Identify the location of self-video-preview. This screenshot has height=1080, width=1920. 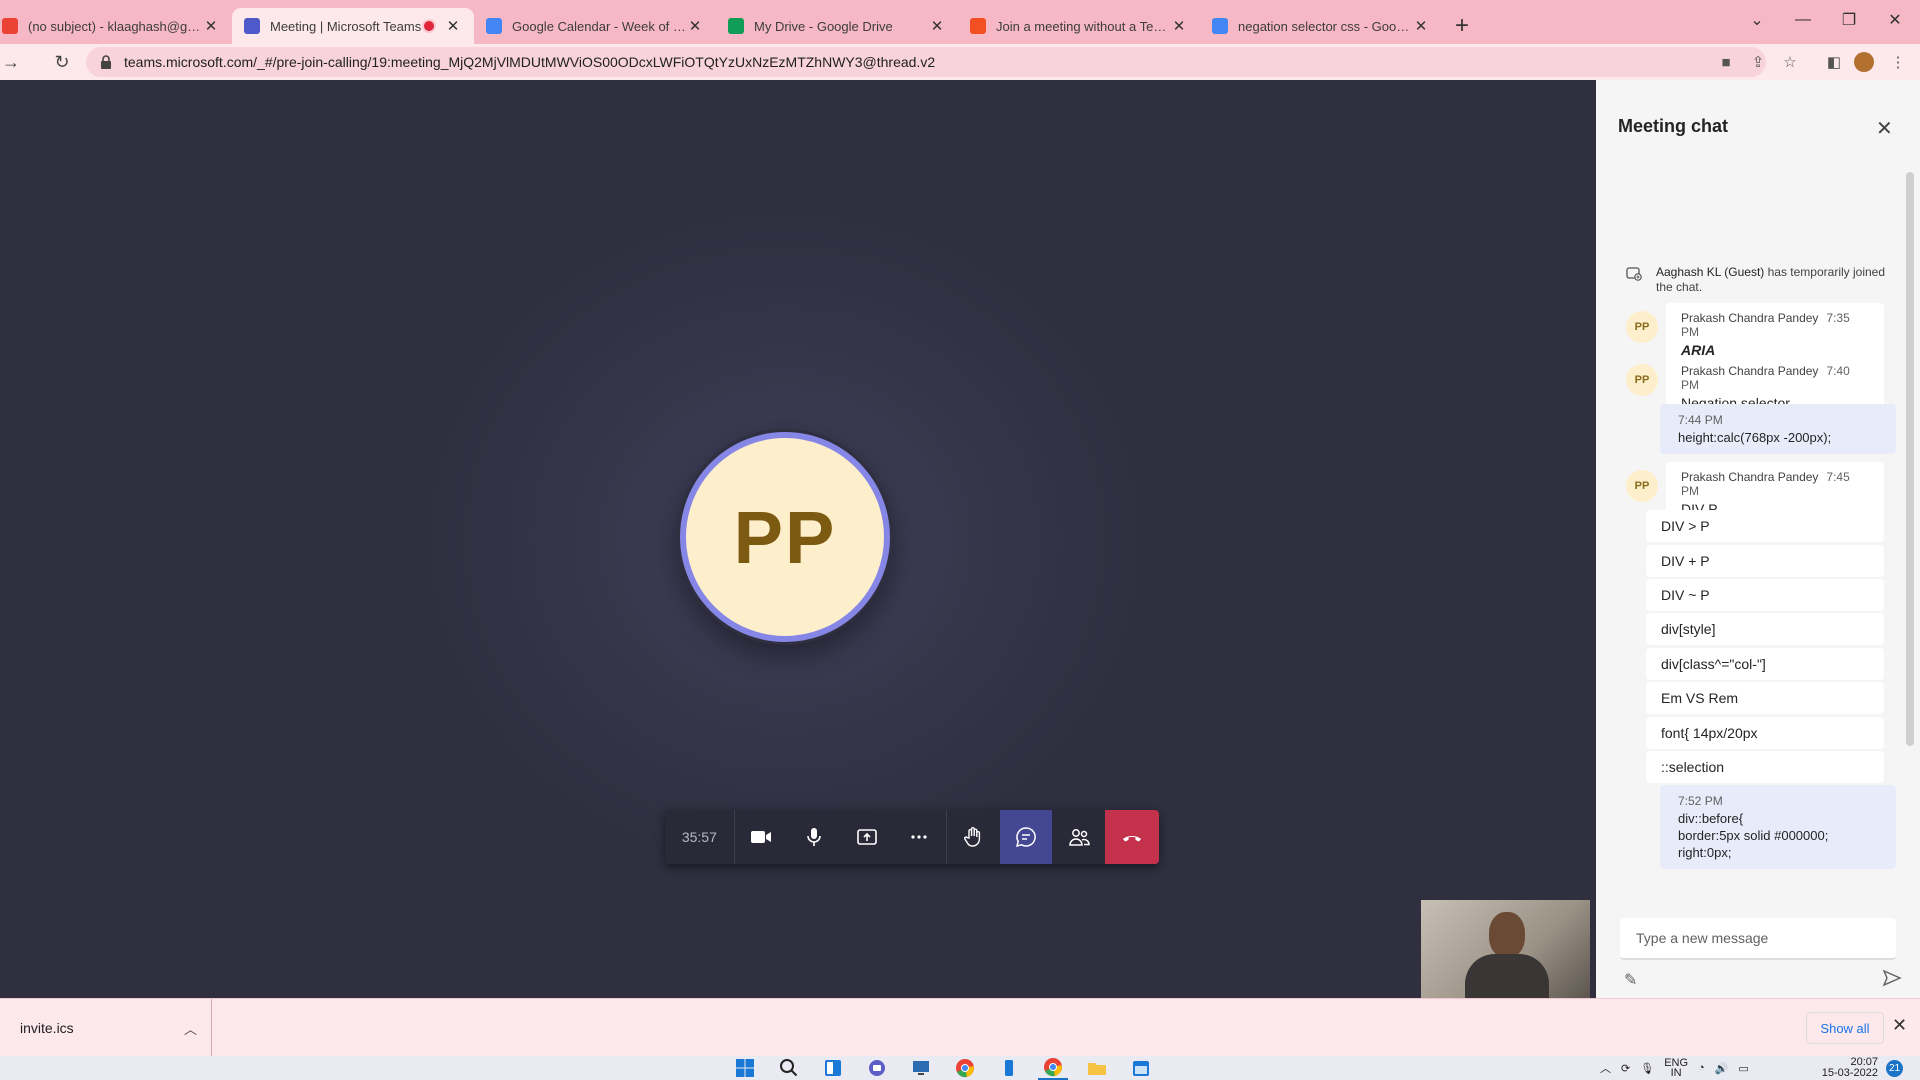
(1505, 949).